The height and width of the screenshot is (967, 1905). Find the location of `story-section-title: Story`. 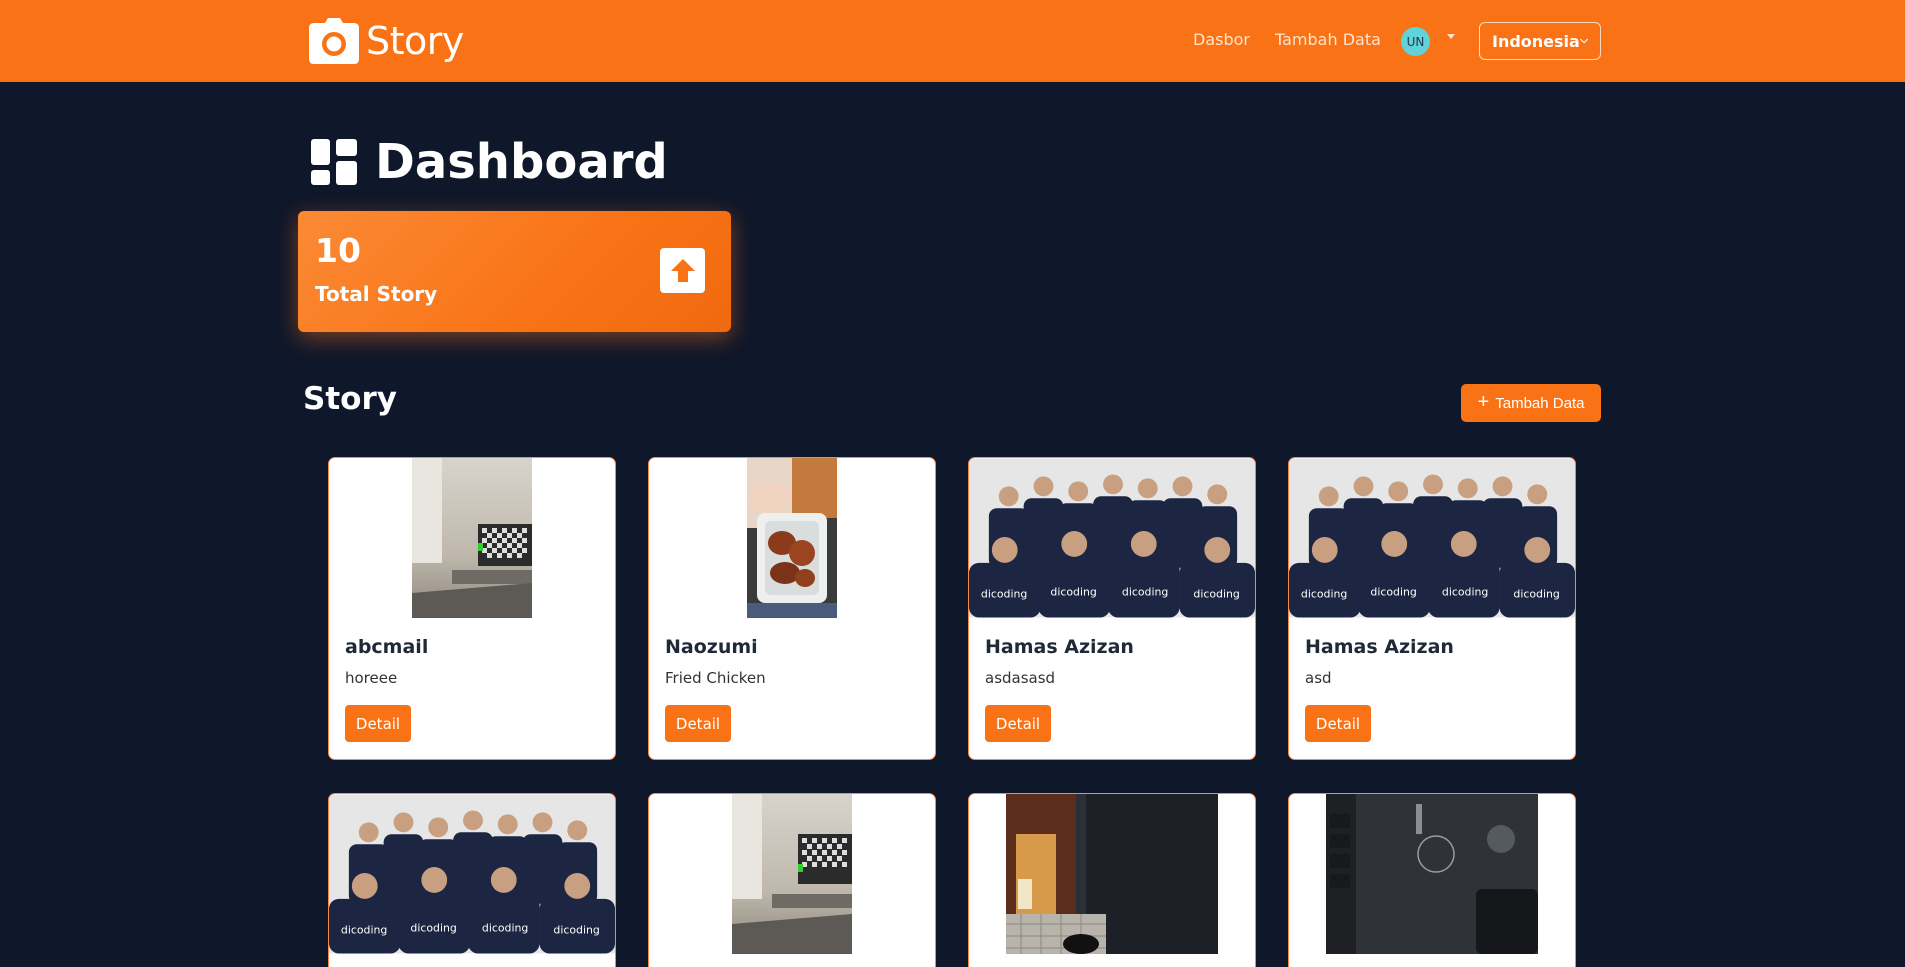

story-section-title: Story is located at coordinates (350, 399).